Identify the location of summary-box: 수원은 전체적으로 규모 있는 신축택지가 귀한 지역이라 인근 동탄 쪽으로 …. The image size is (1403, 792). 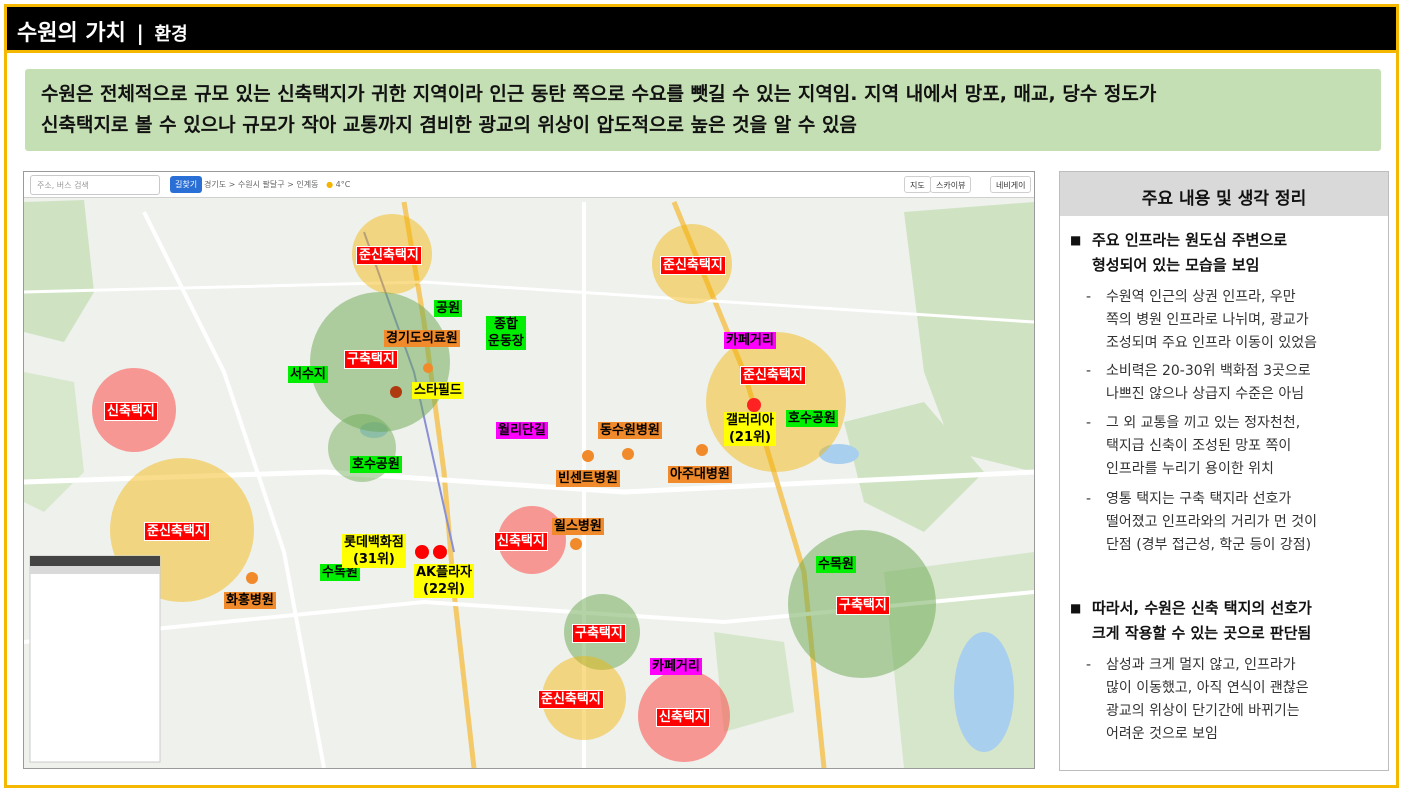
(703, 110).